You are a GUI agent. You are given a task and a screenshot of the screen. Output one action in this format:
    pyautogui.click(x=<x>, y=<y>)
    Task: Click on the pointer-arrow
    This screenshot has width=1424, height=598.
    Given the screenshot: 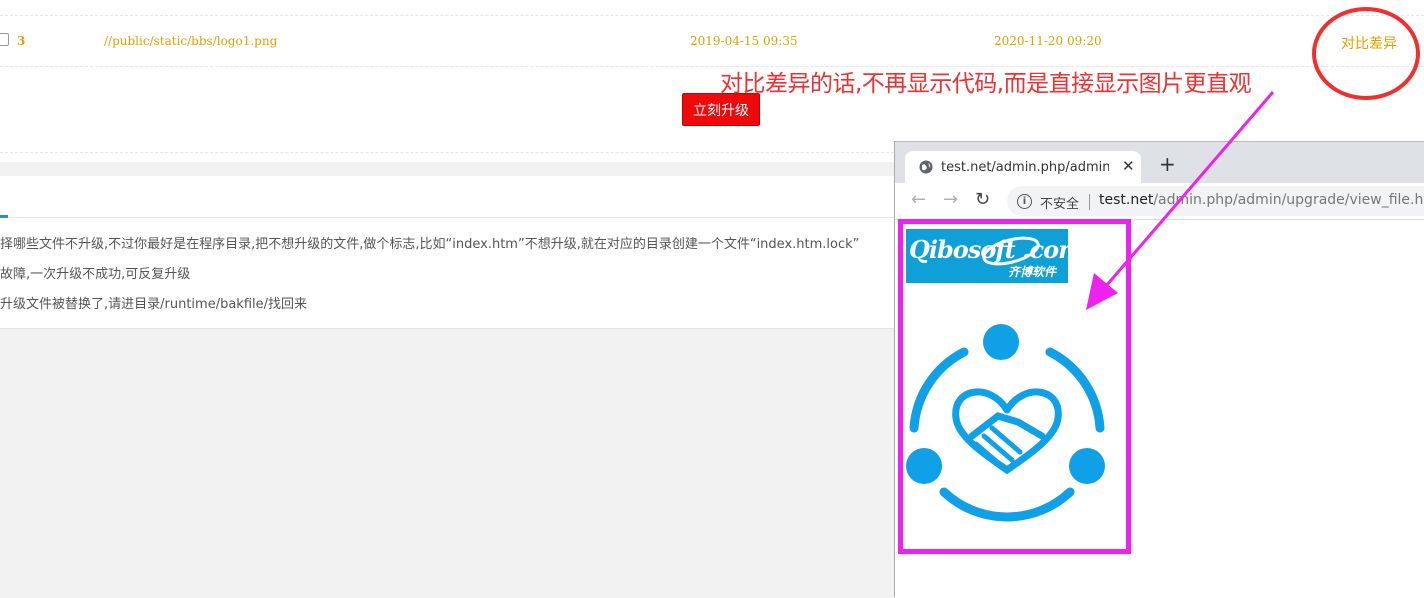 What is the action you would take?
    pyautogui.click(x=1180, y=200)
    